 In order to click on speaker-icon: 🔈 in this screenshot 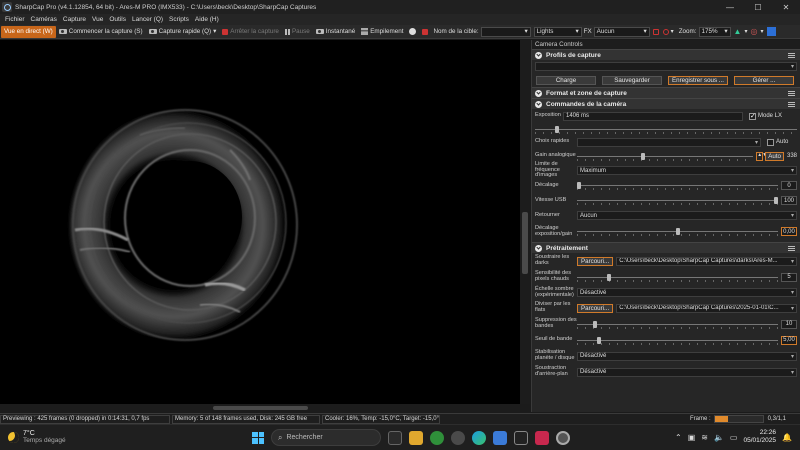, I will do `click(719, 437)`.